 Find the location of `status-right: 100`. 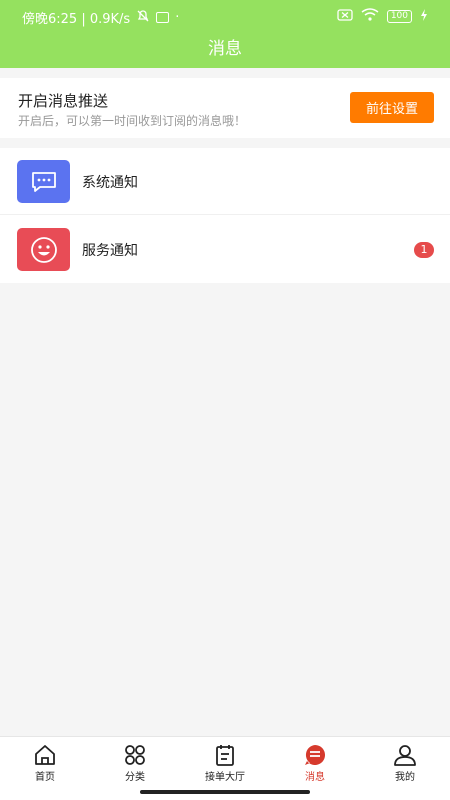

status-right: 100 is located at coordinates (382, 16).